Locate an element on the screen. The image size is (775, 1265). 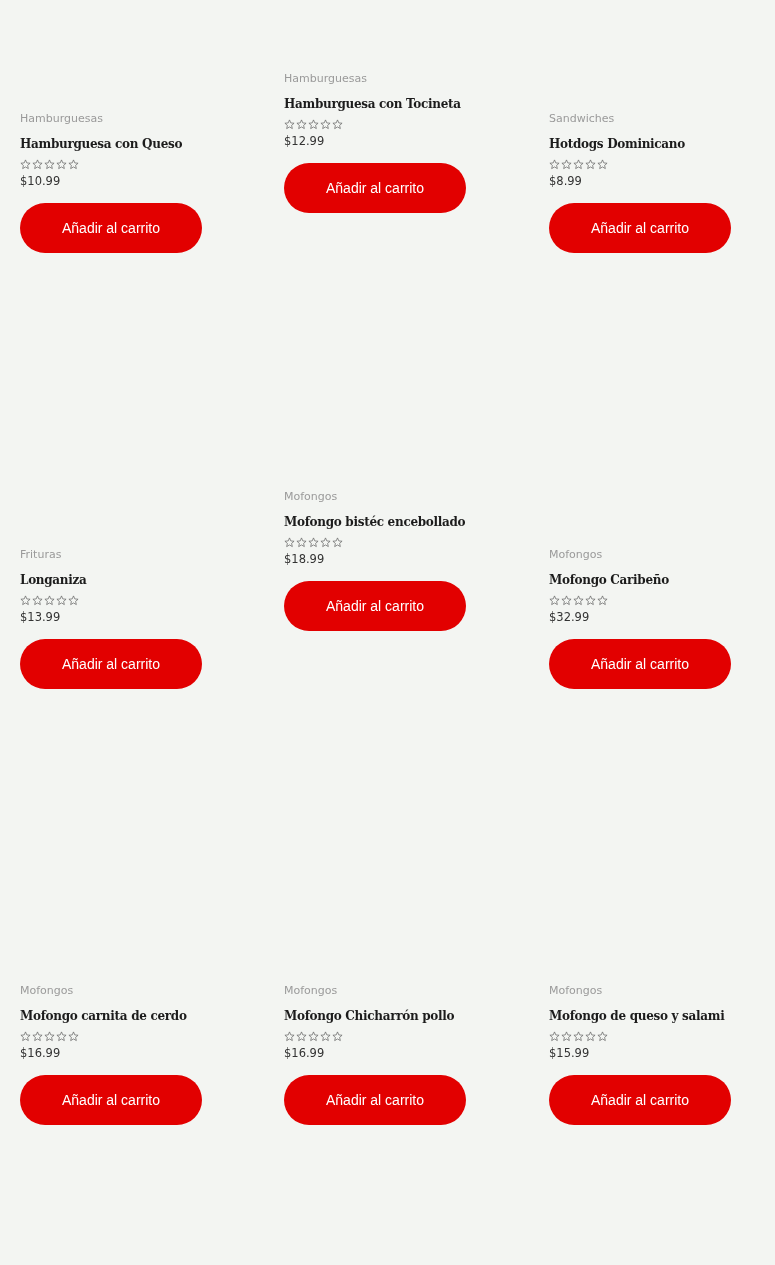
product-title: Mofongo Chicharrón pollo is located at coordinates (369, 1016).